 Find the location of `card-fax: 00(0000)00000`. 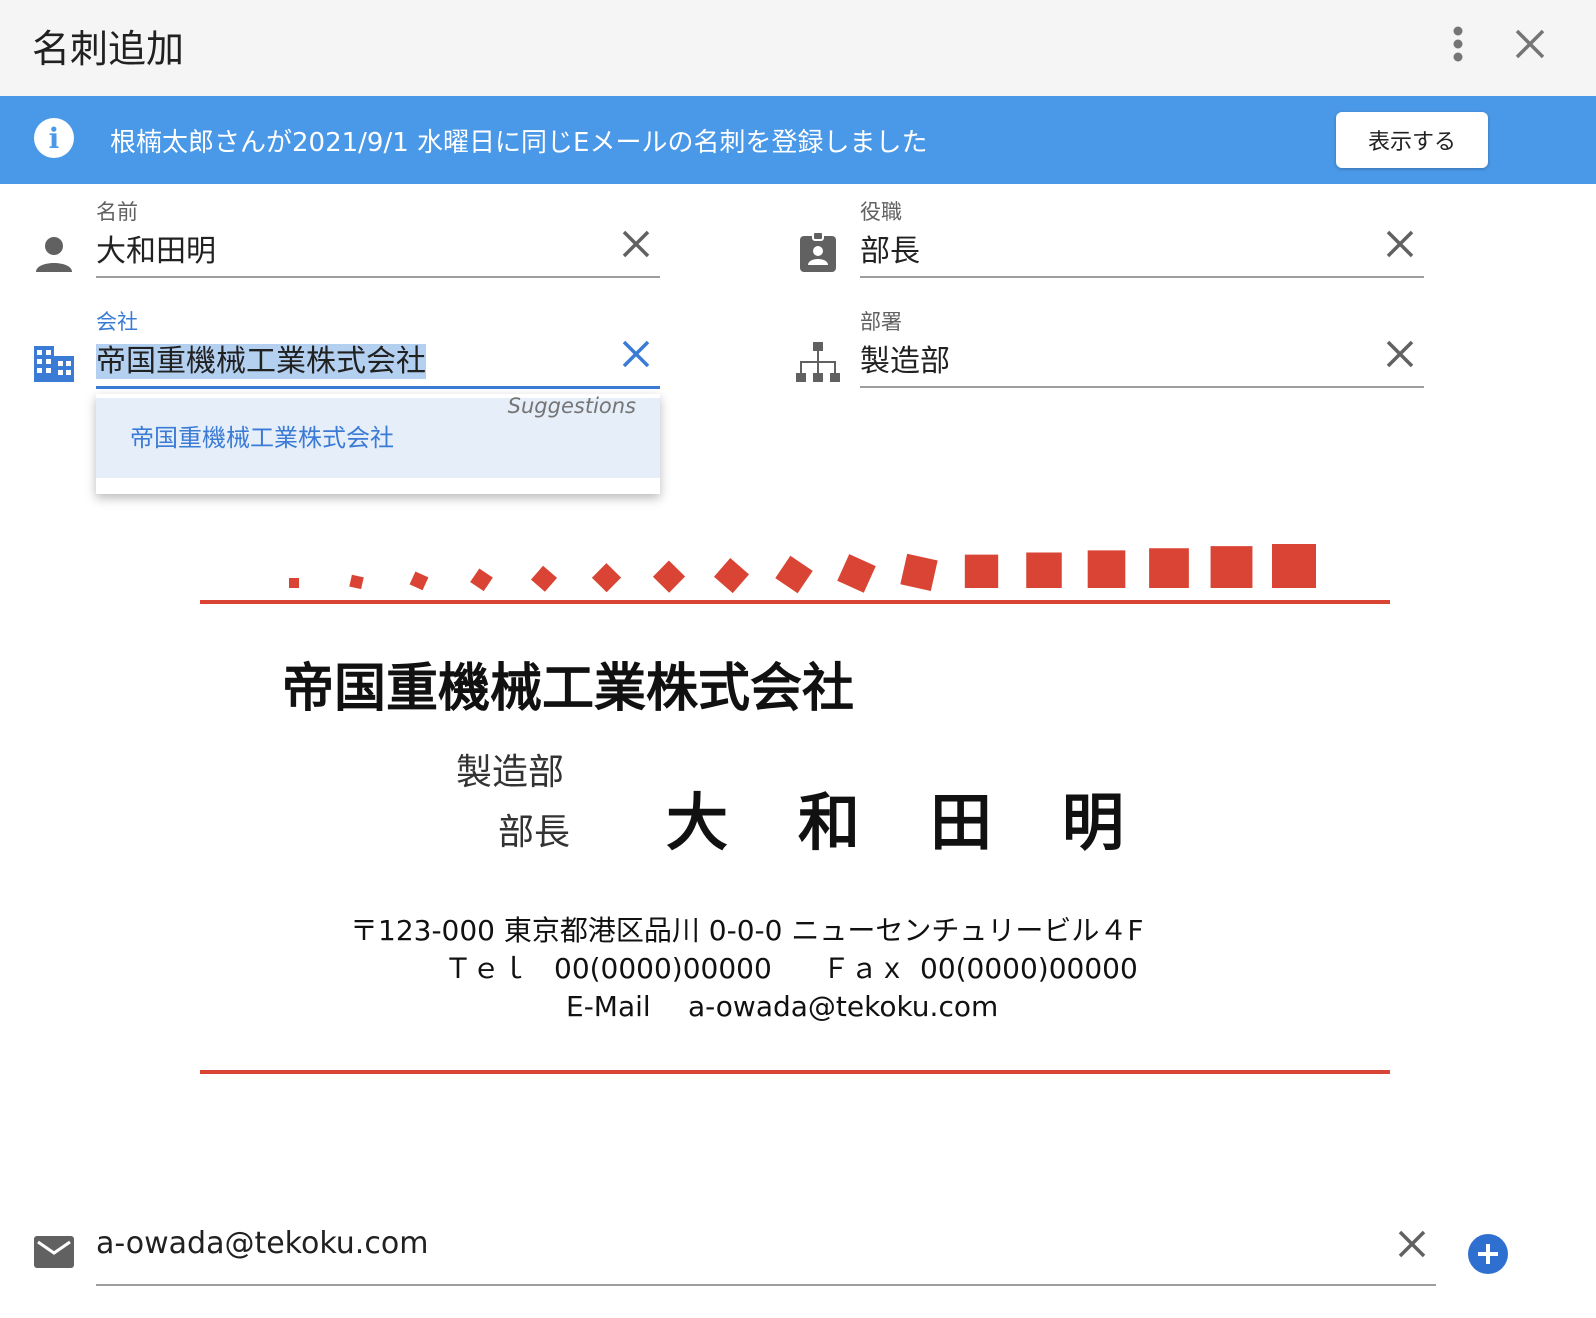

card-fax: 00(0000)00000 is located at coordinates (1029, 968).